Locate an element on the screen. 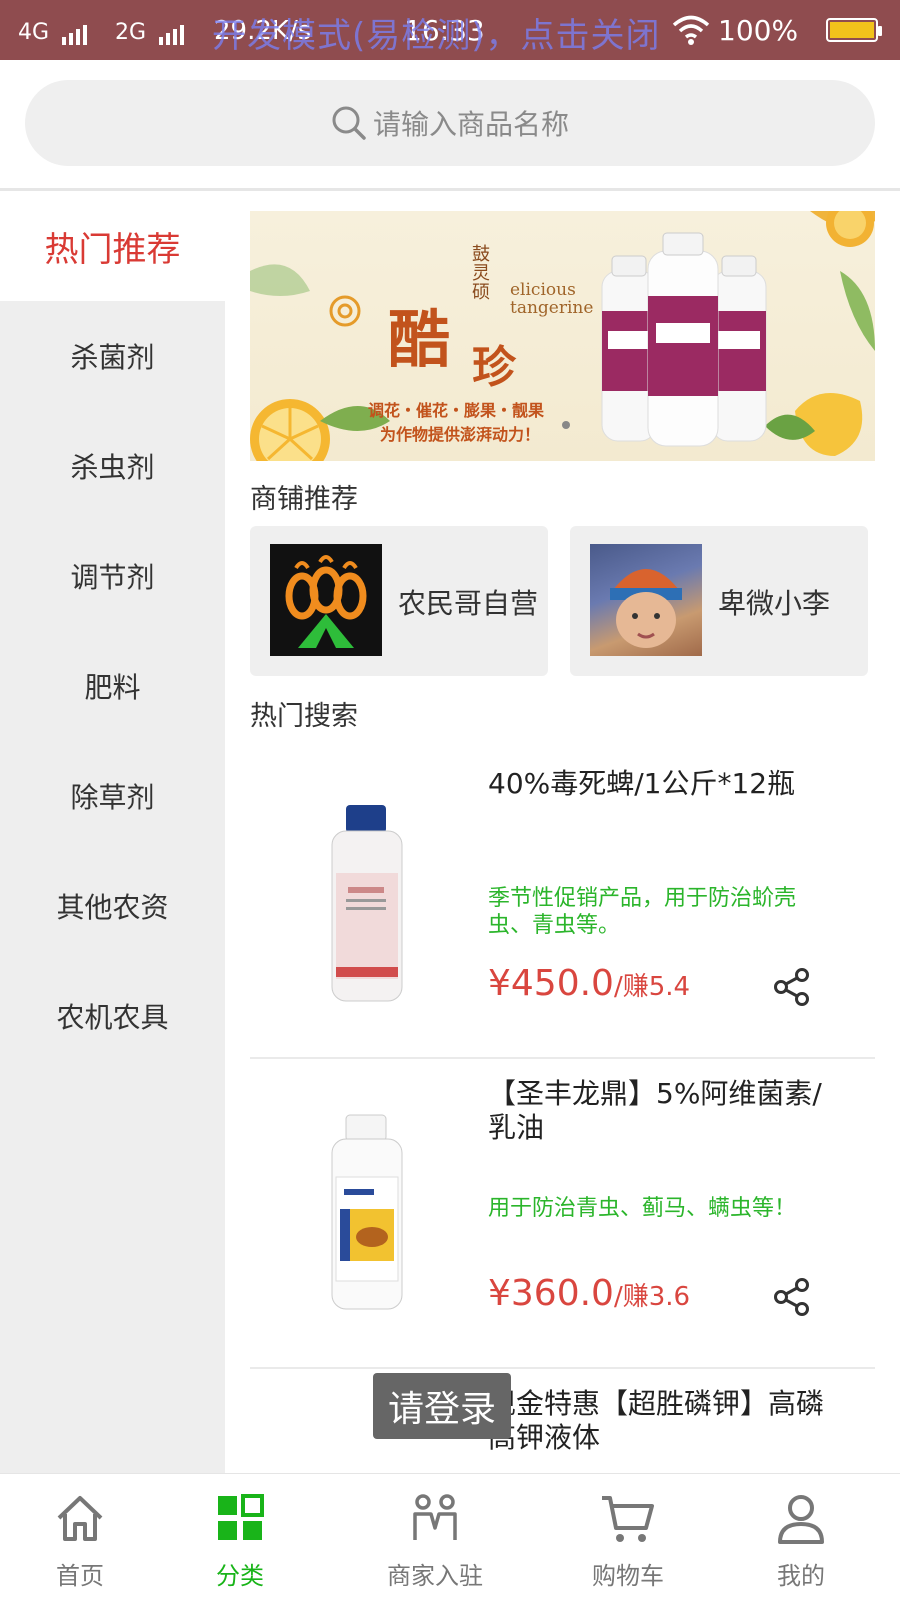 The image size is (900, 1601). network-label-4g: 4G is located at coordinates (34, 32).